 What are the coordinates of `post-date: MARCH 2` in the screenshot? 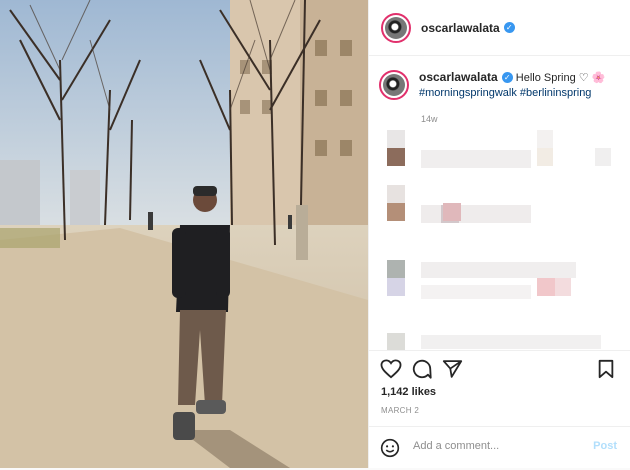 It's located at (400, 410).